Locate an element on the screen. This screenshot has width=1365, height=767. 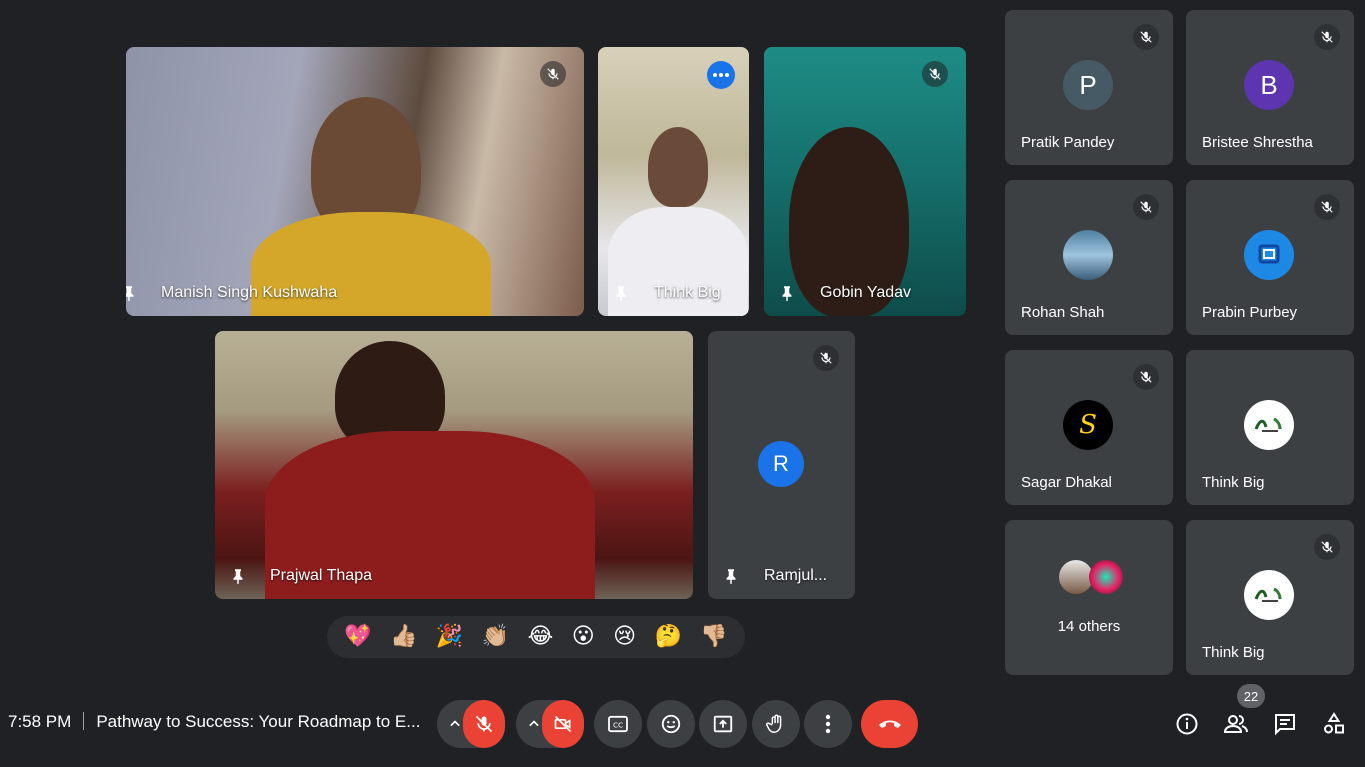
divider is located at coordinates (84, 721).